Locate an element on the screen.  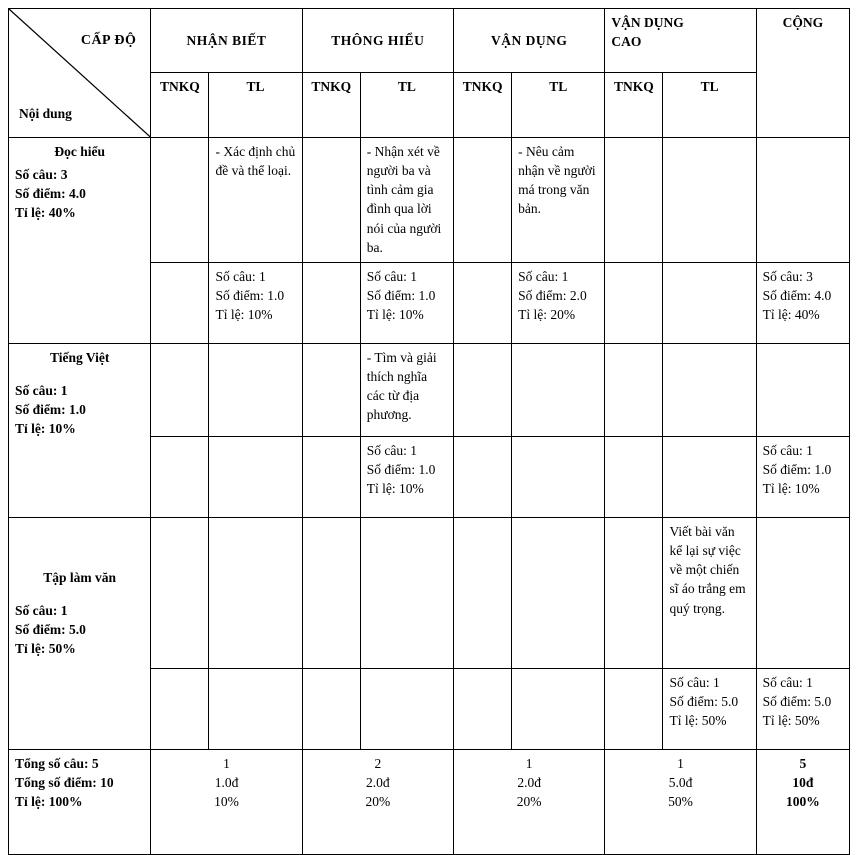
stat-tap-lam-van-cong: Số câu: 1 Số điểm: 5.0 Tỉ lệ: 50% is located at coordinates (803, 709).